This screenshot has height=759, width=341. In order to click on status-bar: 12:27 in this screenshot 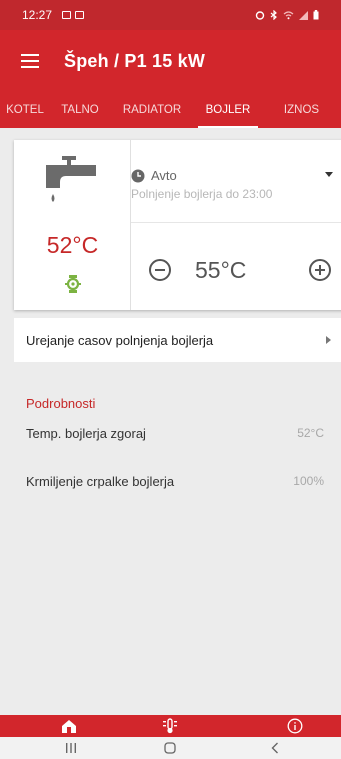, I will do `click(170, 15)`.